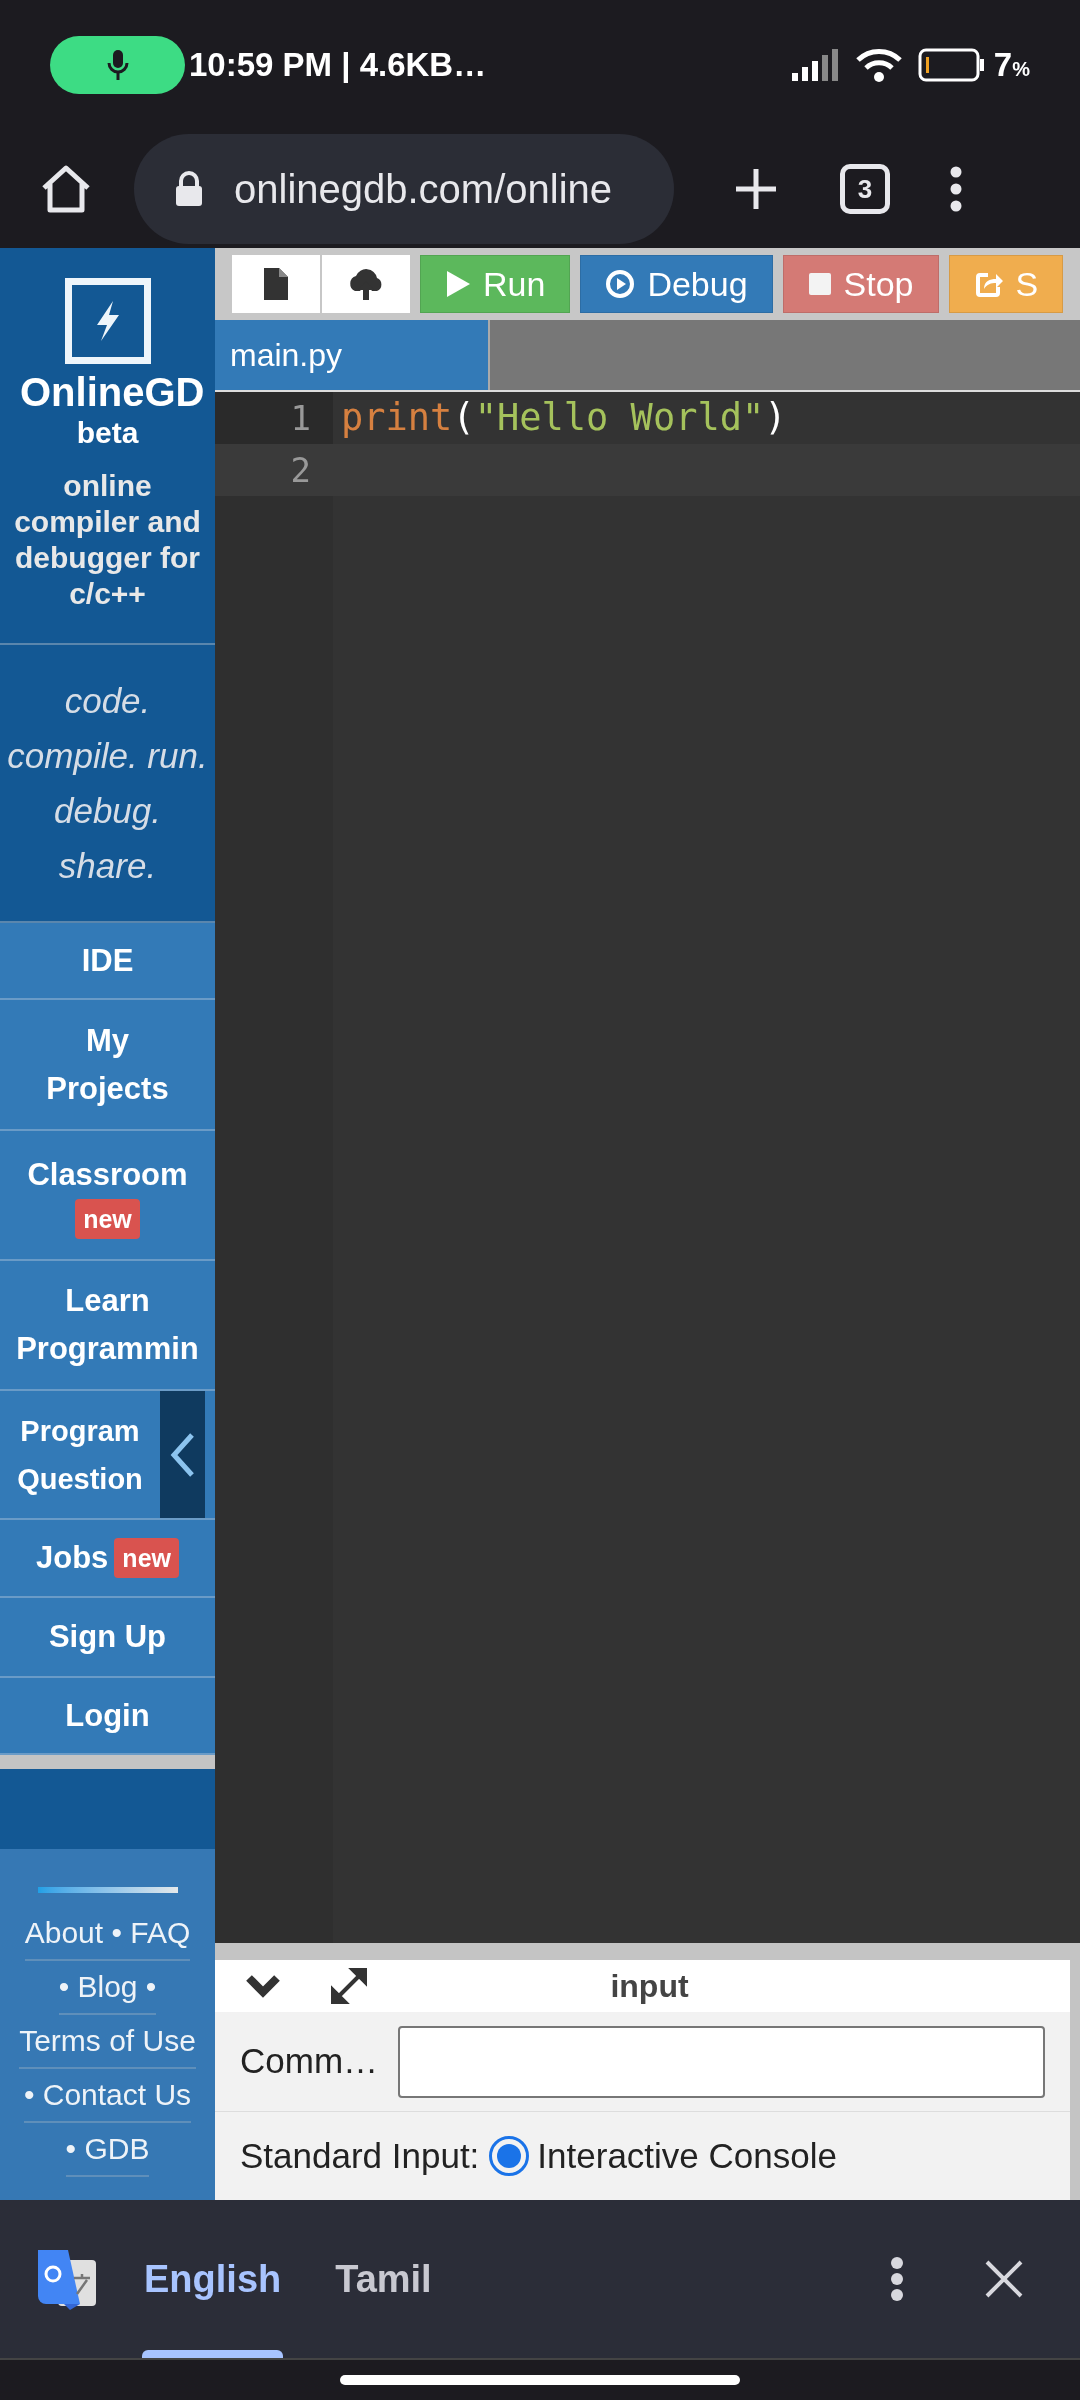 This screenshot has width=1080, height=2400. Describe the element at coordinates (112, 392) in the screenshot. I see `brand-name: OnlineGD` at that location.